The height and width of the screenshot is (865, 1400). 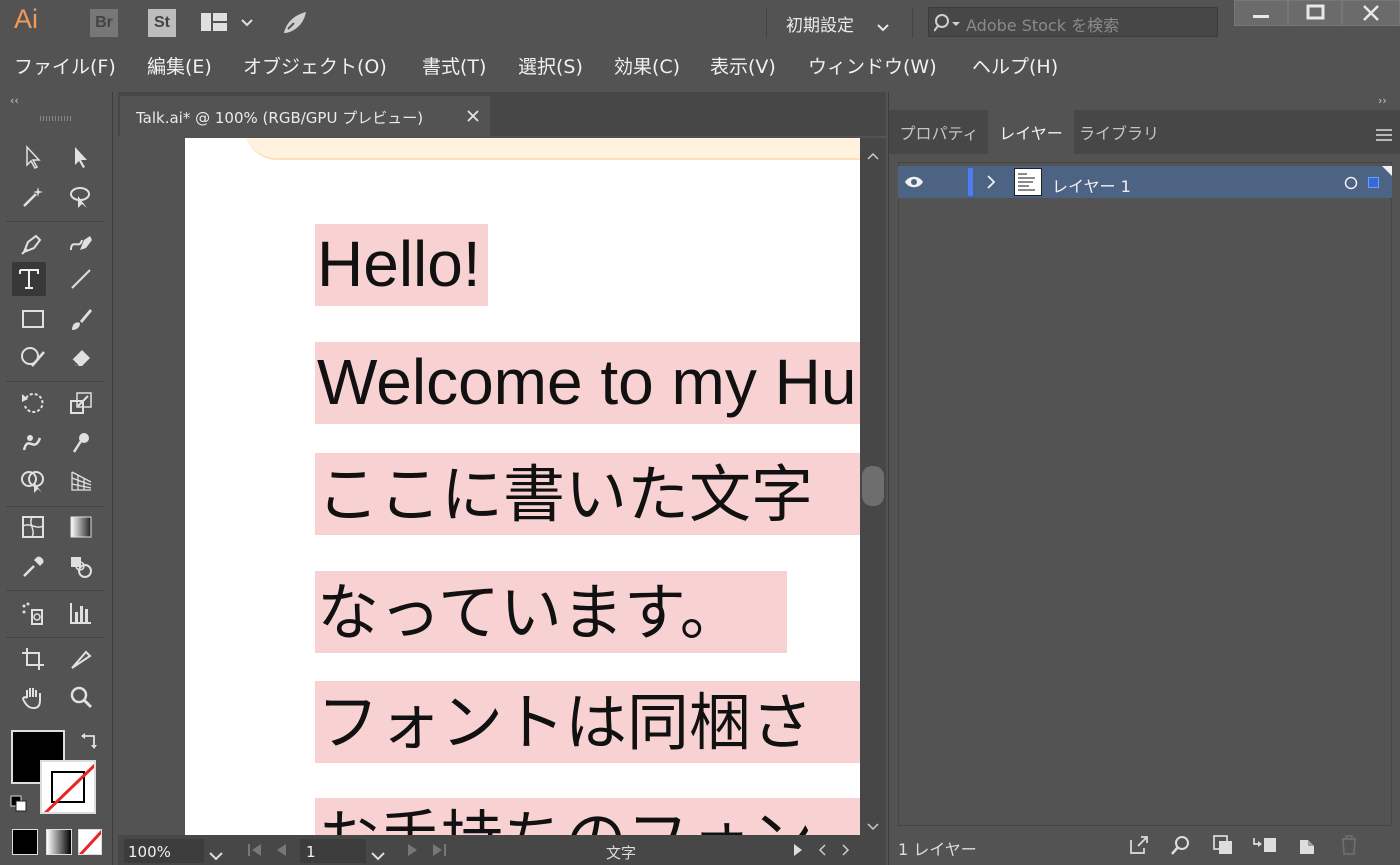 I want to click on search-icon, so click(x=948, y=25).